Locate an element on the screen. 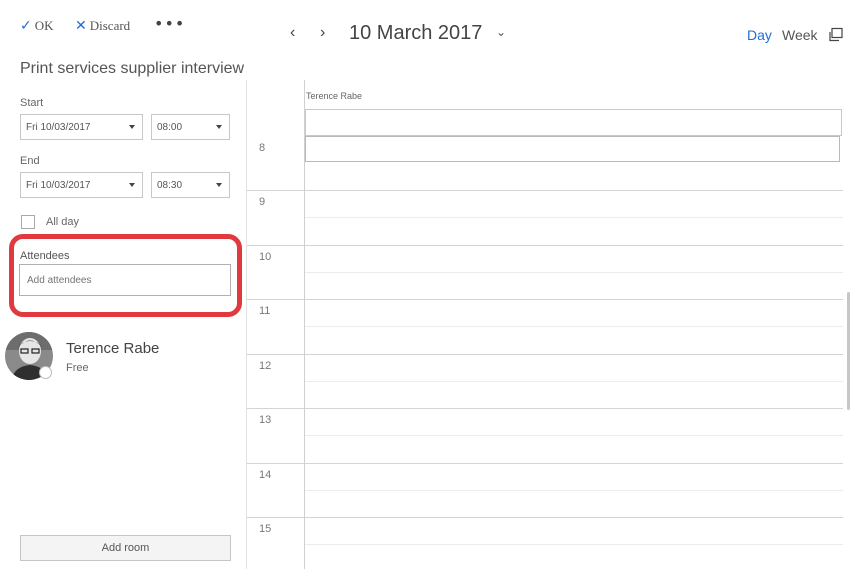 This screenshot has height=569, width=853. start-label: Start is located at coordinates (32, 103).